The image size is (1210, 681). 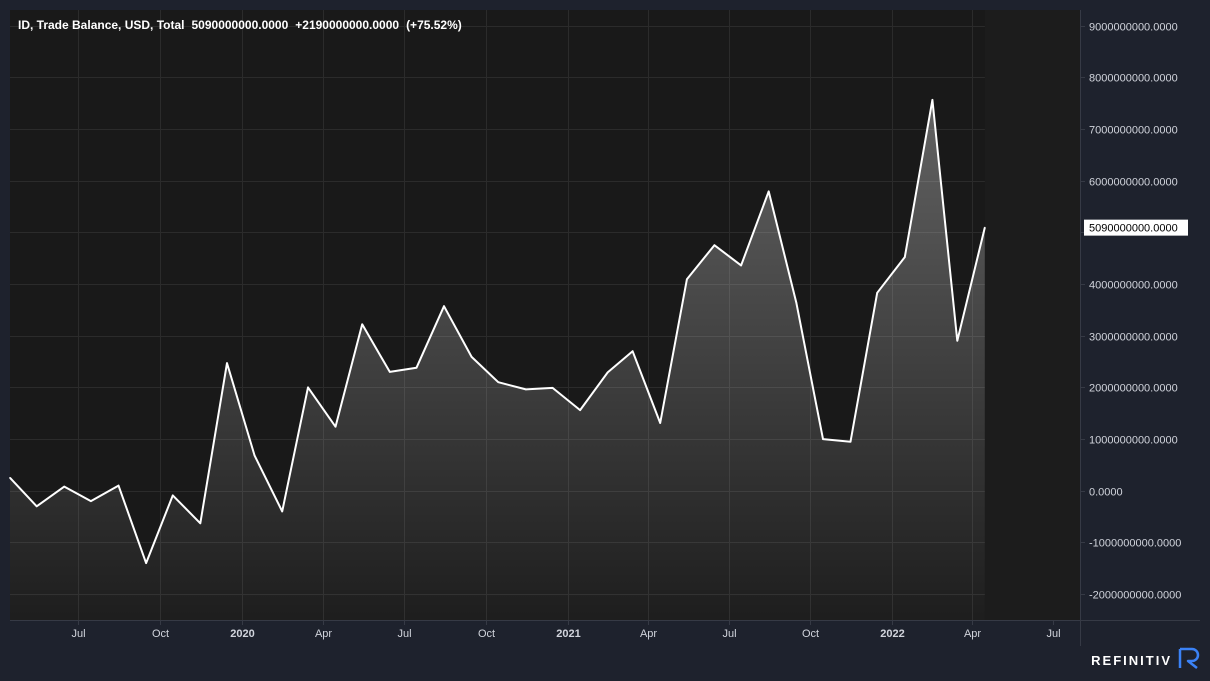 I want to click on future-region, so click(x=1032, y=315).